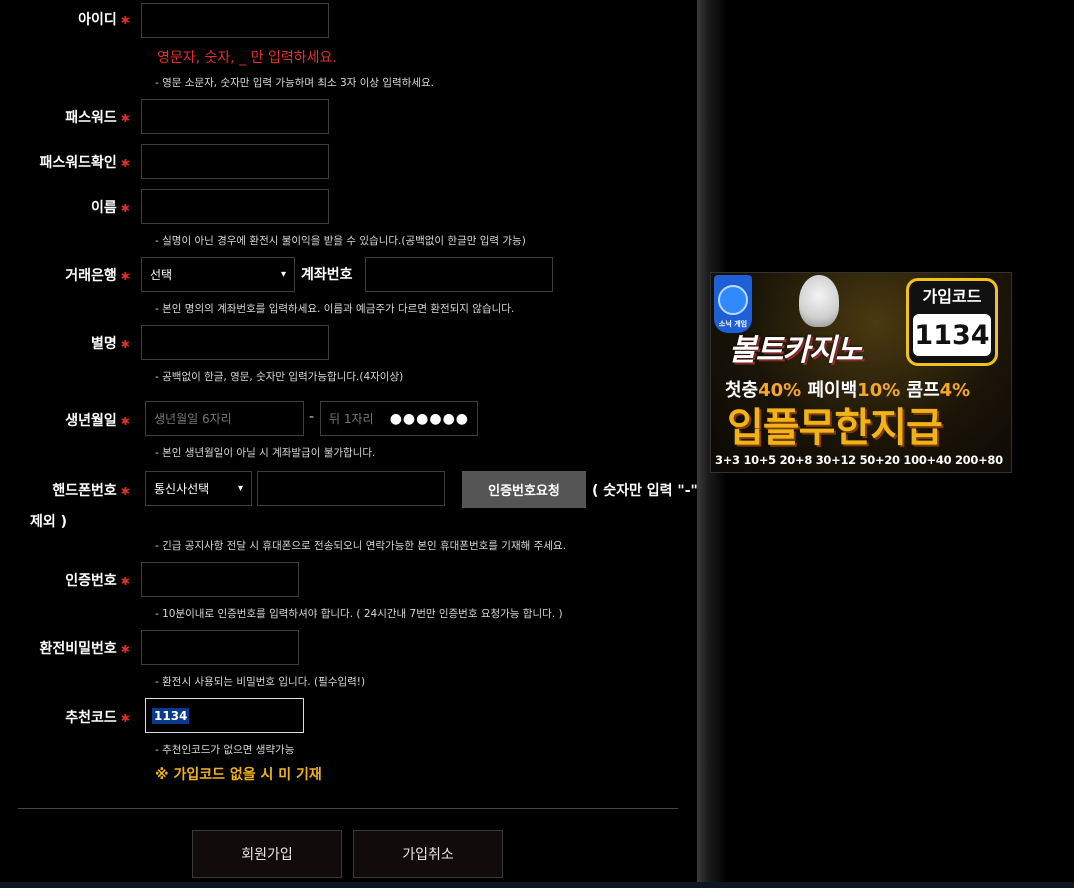  What do you see at coordinates (428, 854) in the screenshot?
I see `cancel-button: 가입취소` at bounding box center [428, 854].